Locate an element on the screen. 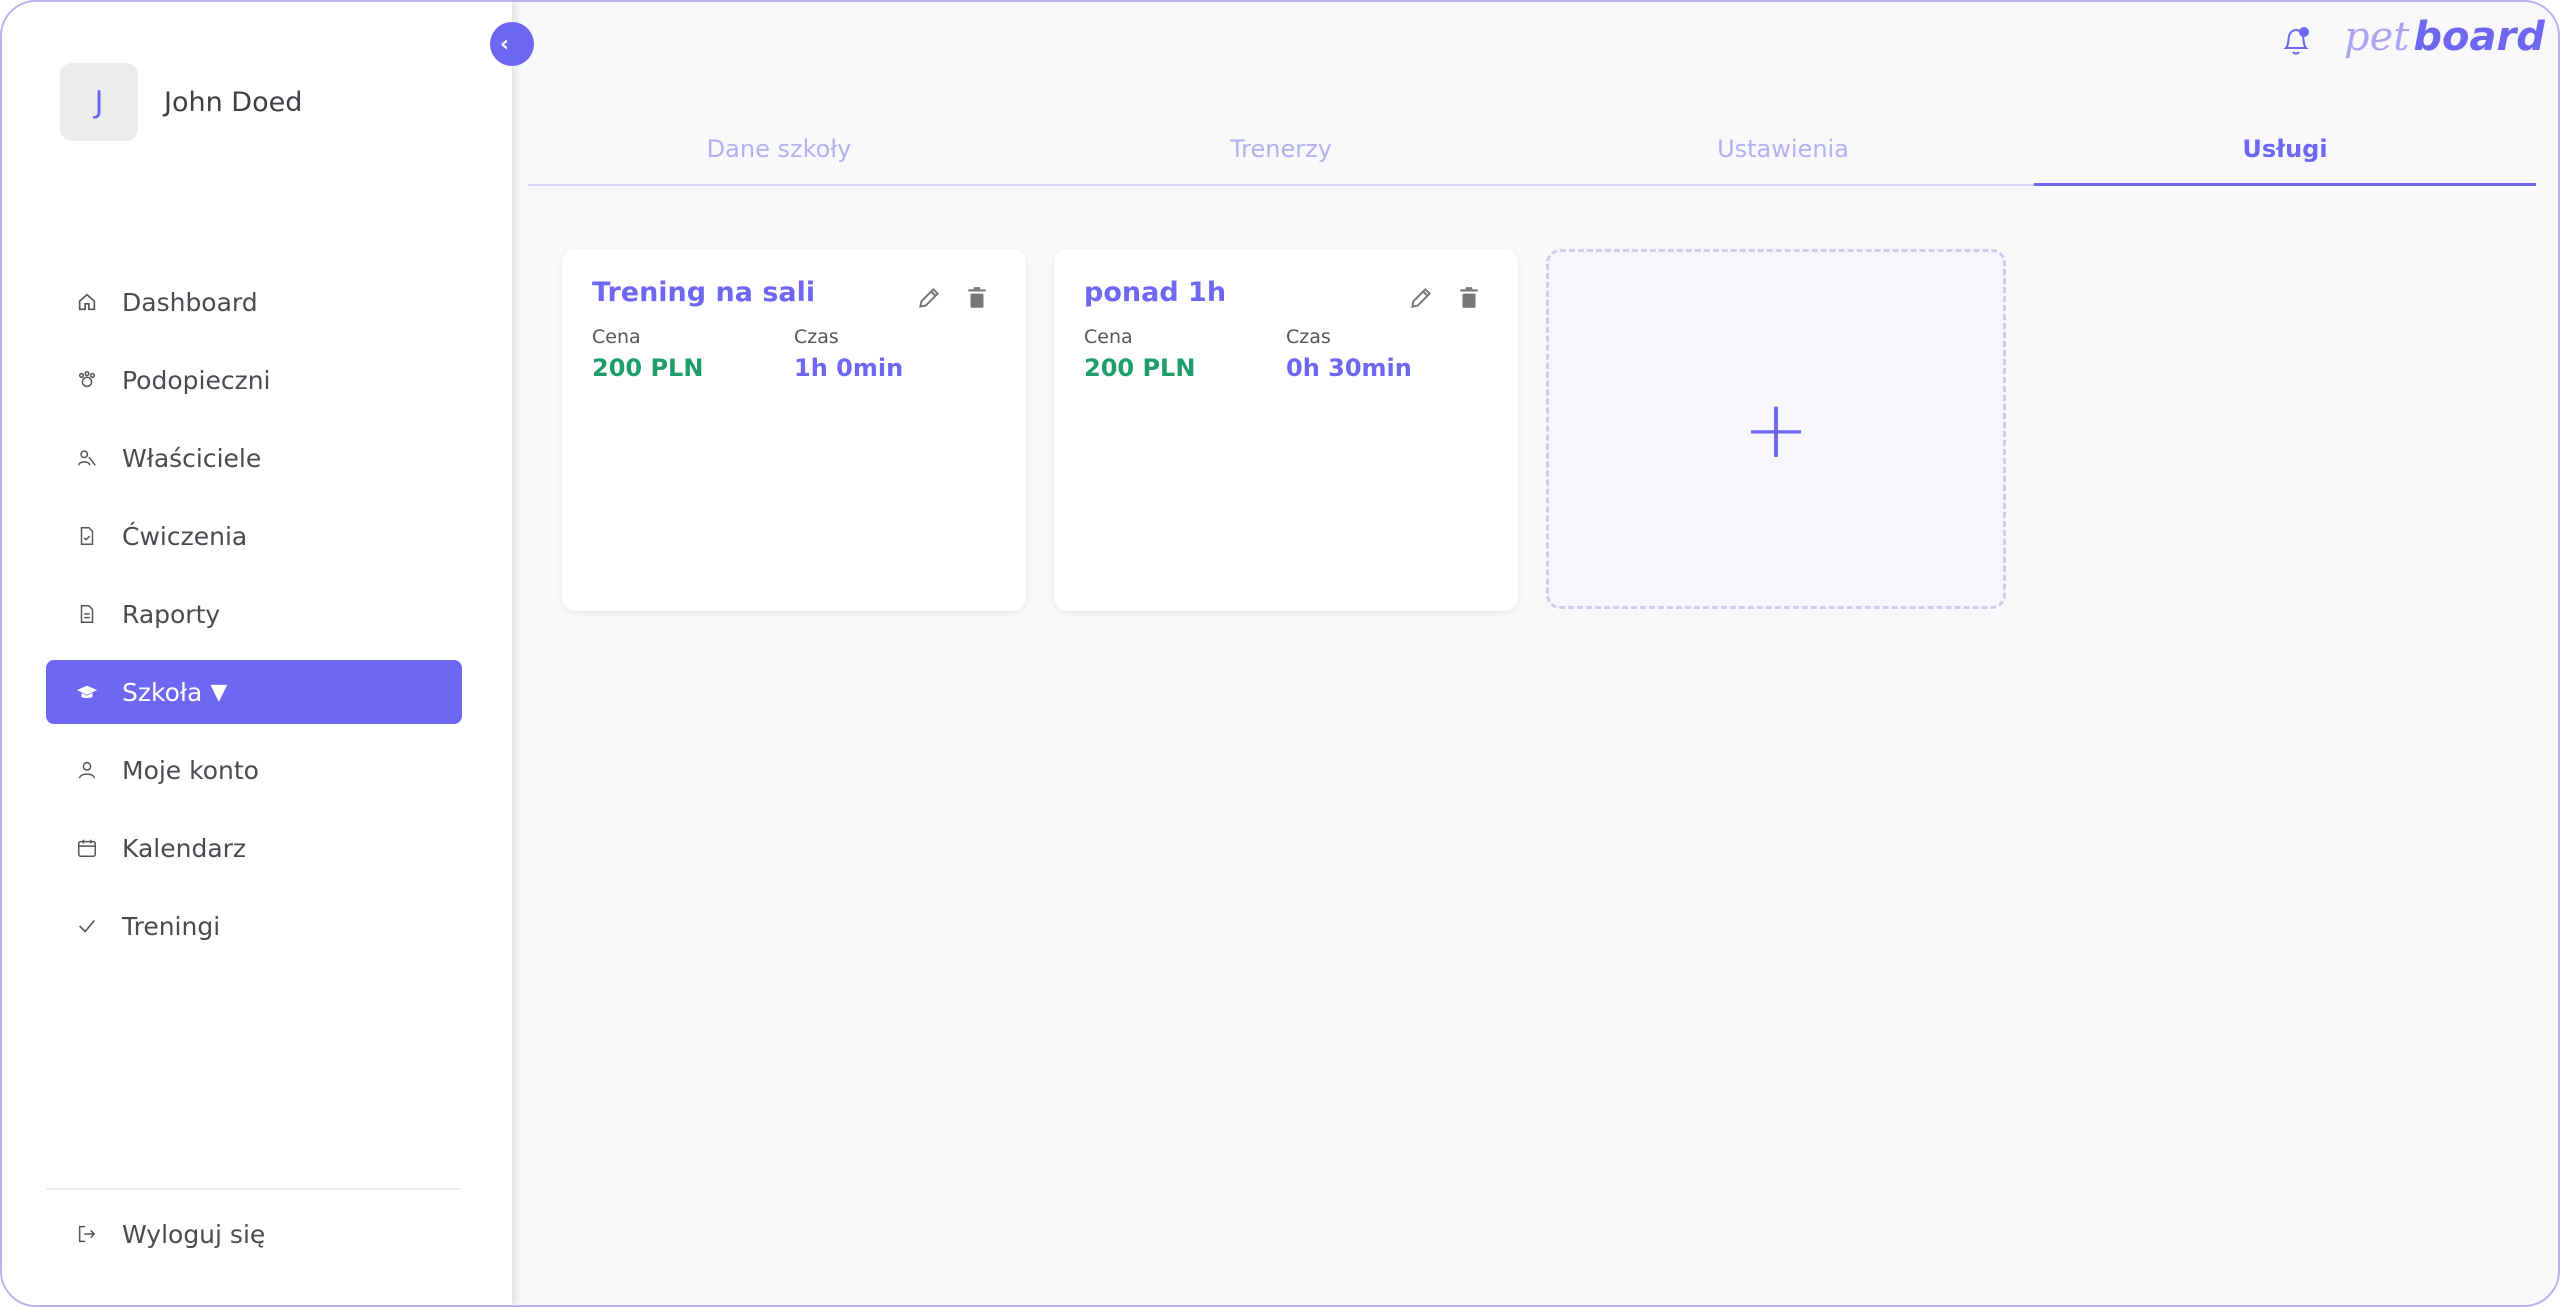  sidebar-item-label: Moje konto is located at coordinates (190, 770).